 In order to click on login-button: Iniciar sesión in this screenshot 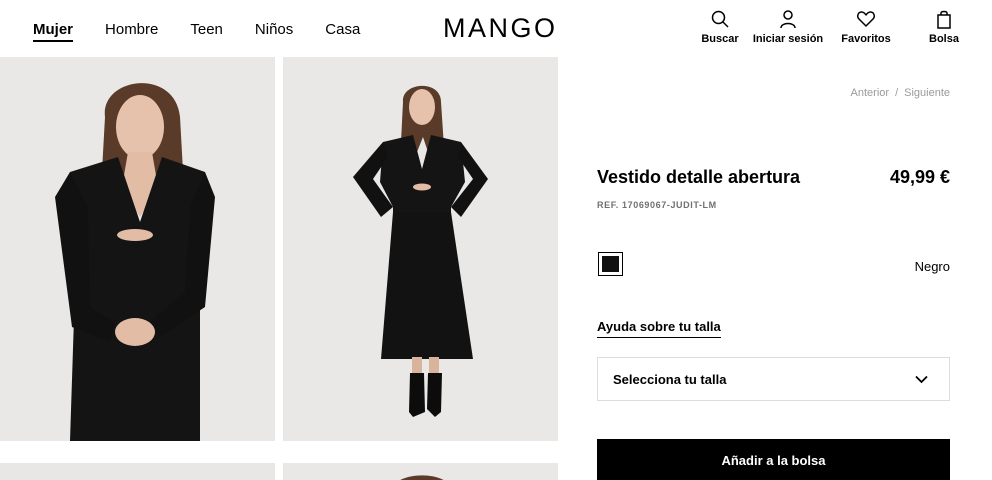, I will do `click(788, 27)`.